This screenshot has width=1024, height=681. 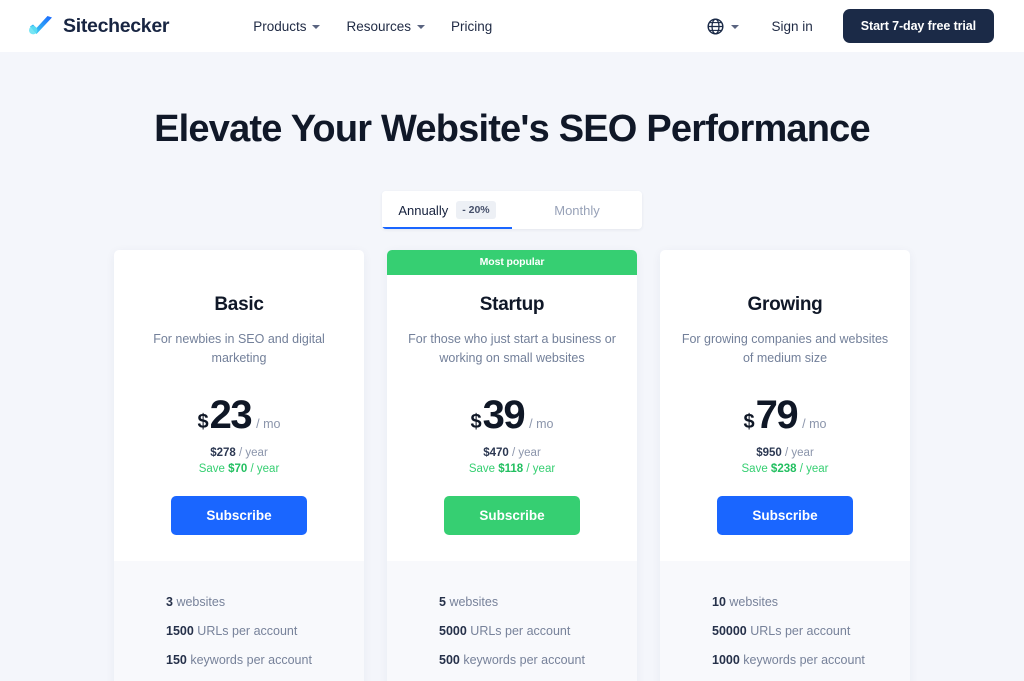 What do you see at coordinates (918, 26) in the screenshot?
I see `start-free-trial-button: Start 7-day free trial` at bounding box center [918, 26].